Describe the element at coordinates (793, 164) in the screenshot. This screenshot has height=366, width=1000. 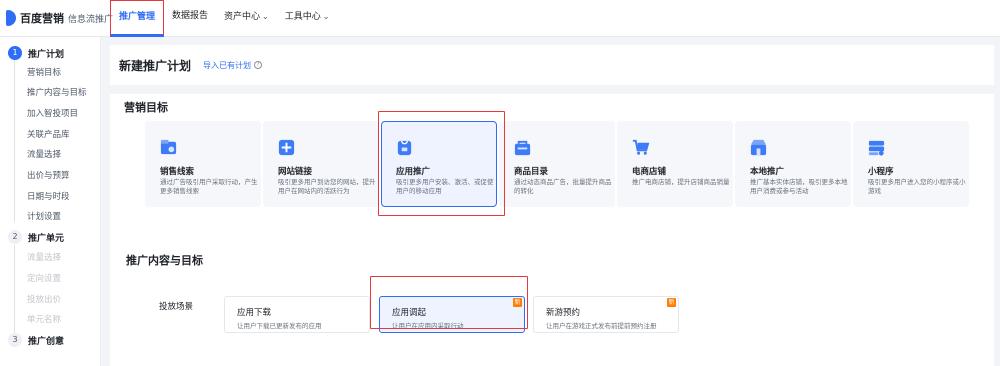
I see `goal-card-local-promotion: 本地推广 推广基本实体店铺，吸引更多本地用户消费或参与活动` at that location.